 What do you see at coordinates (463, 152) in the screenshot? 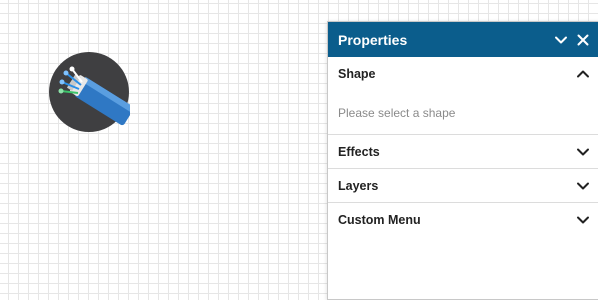
I see `section-effects-header: Effects` at bounding box center [463, 152].